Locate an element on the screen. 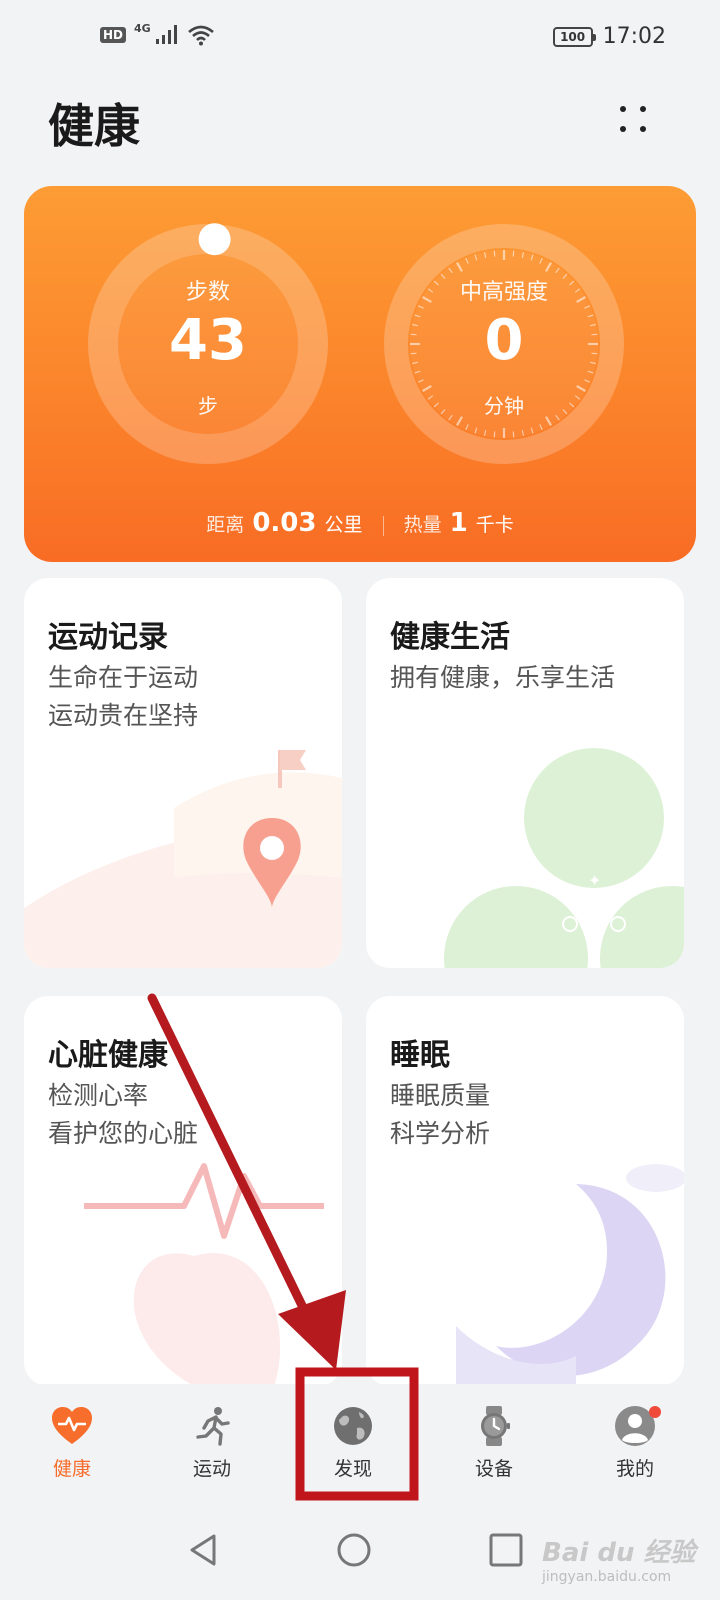 The image size is (720, 1600). nav-label: 设备 is located at coordinates (493, 1469).